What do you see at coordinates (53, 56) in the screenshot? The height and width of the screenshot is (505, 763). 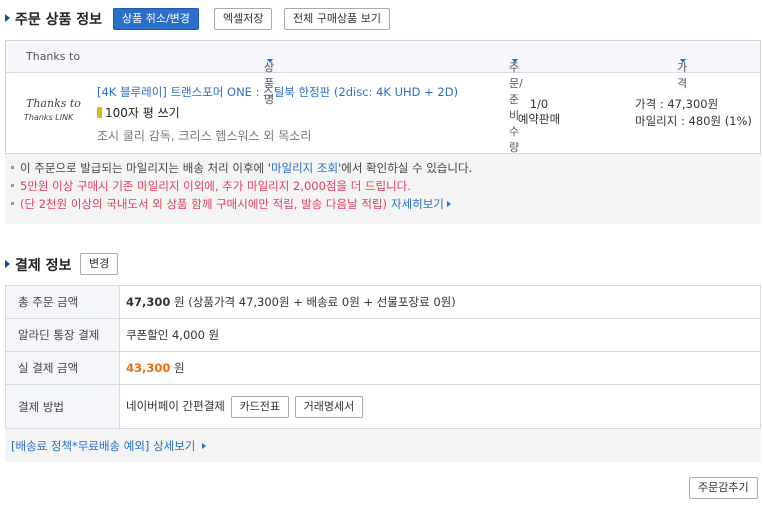 I see `header-thanks-to: Thanks to` at bounding box center [53, 56].